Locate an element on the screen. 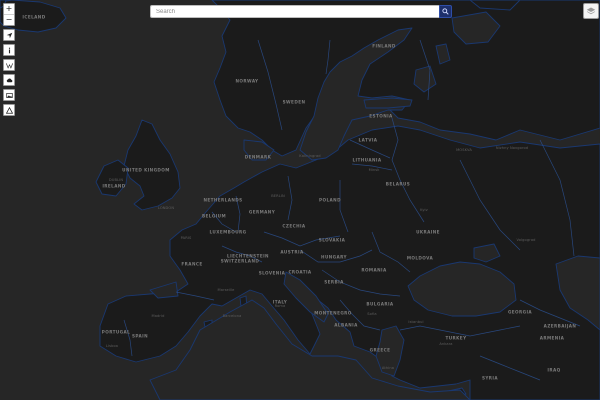 The image size is (600, 400). warnings-button is located at coordinates (9, 110).